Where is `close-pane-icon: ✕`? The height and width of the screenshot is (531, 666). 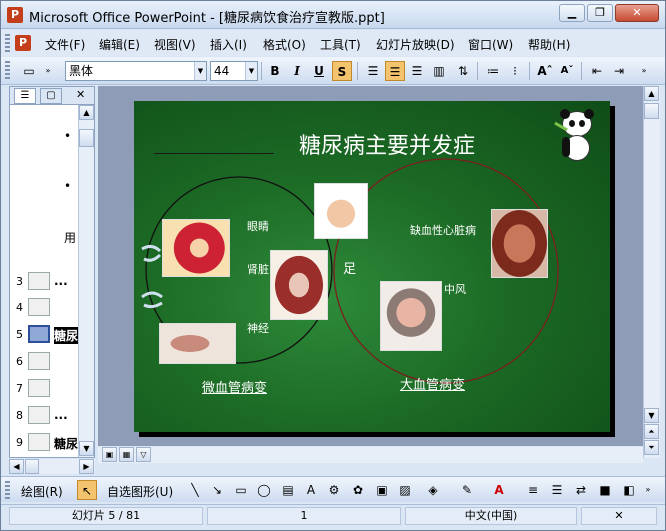 close-pane-icon: ✕ is located at coordinates (80, 94).